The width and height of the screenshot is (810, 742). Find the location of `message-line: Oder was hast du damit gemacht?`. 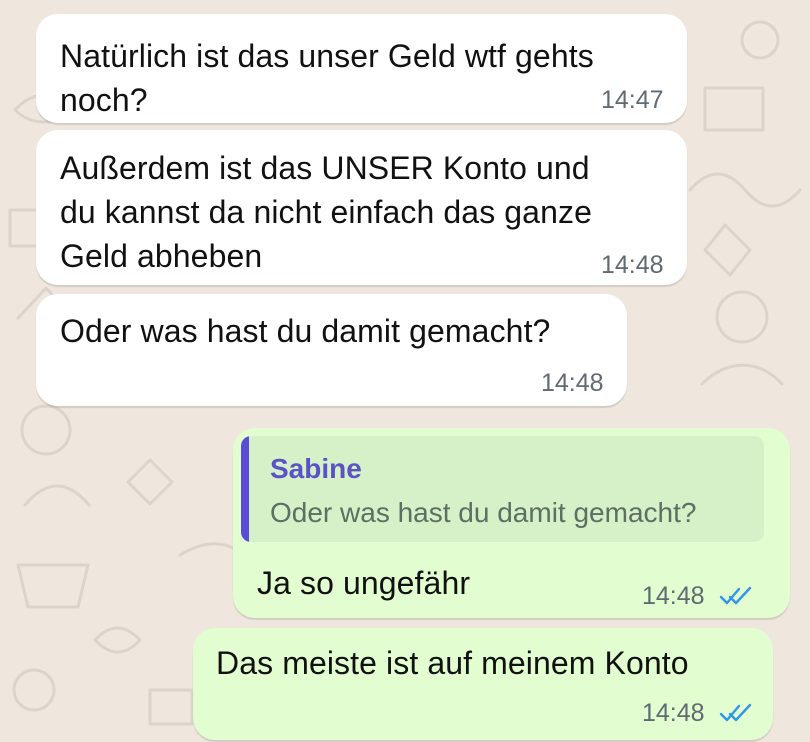

message-line: Oder was hast du damit gemacht? is located at coordinates (305, 331).